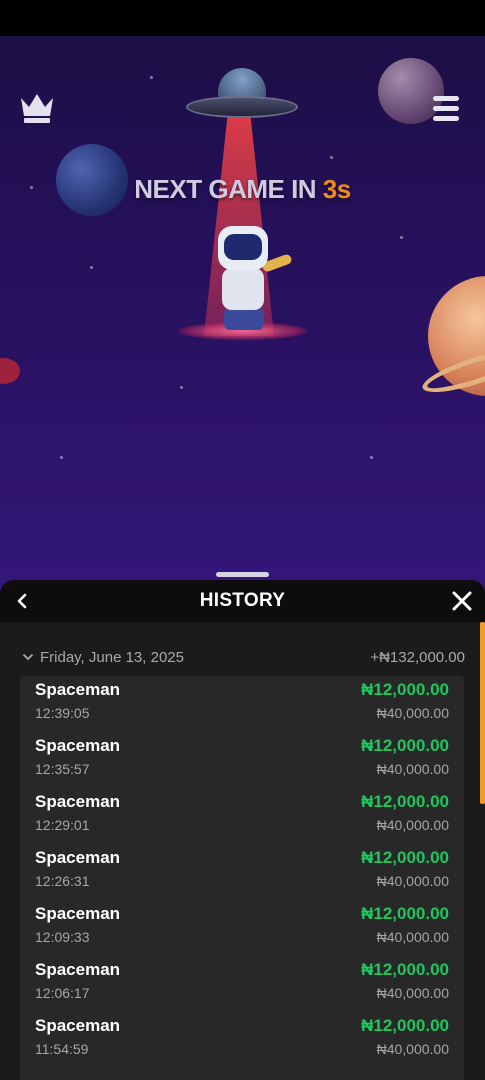 The height and width of the screenshot is (1080, 485). Describe the element at coordinates (62, 713) in the screenshot. I see `round-time: 12:39:05` at that location.